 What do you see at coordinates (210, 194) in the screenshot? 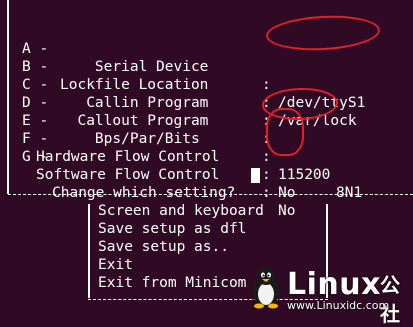
I see `settings-frame-bottom-border` at bounding box center [210, 194].